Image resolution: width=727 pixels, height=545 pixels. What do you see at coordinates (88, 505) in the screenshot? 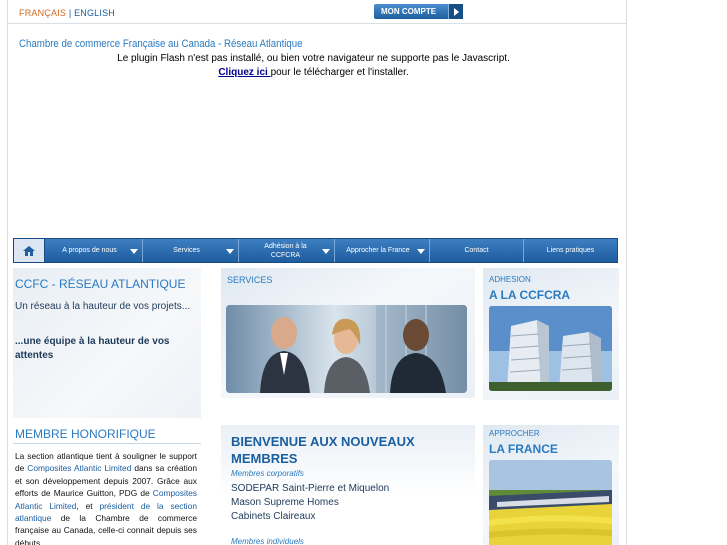
I see `honorary-text-part: , et` at bounding box center [88, 505].